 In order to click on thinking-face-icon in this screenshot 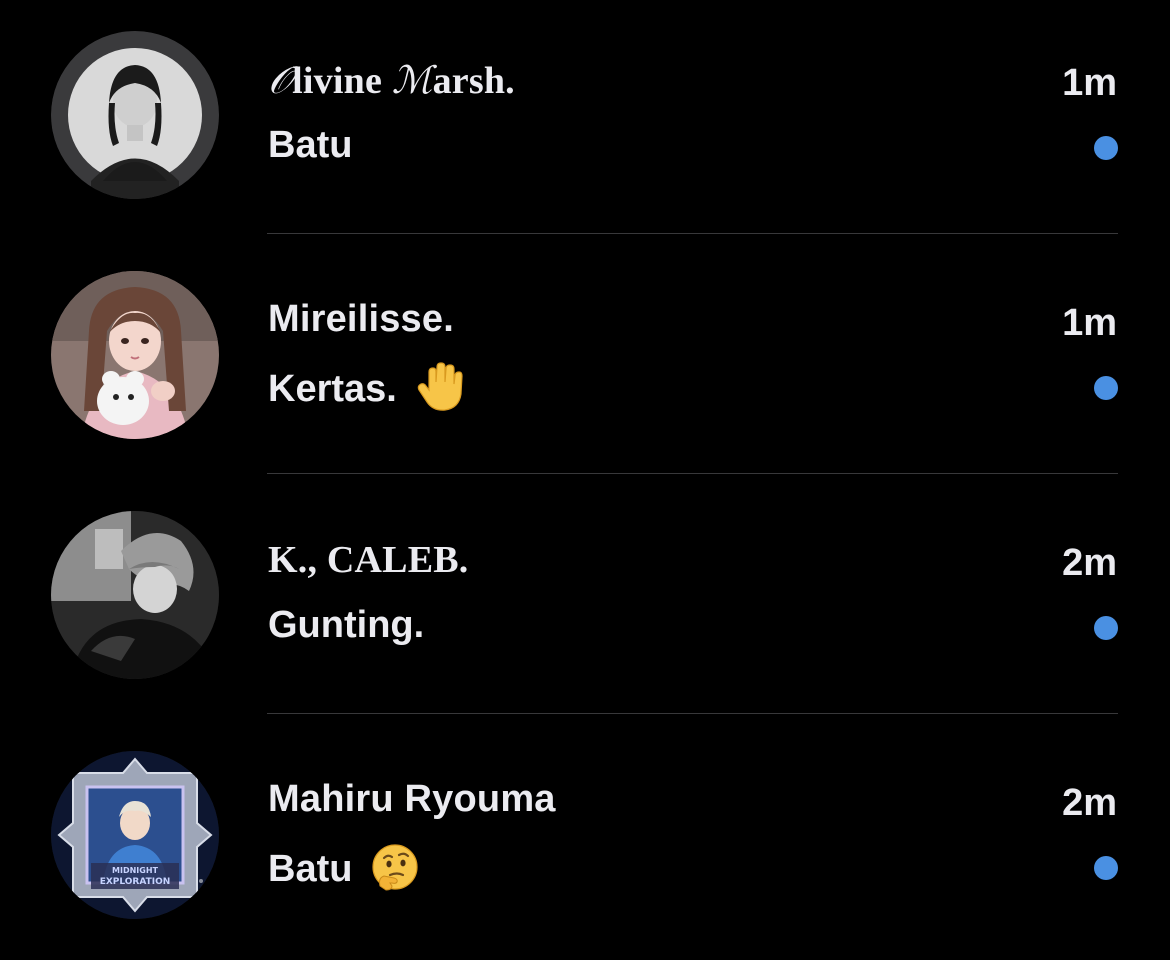, I will do `click(395, 867)`.